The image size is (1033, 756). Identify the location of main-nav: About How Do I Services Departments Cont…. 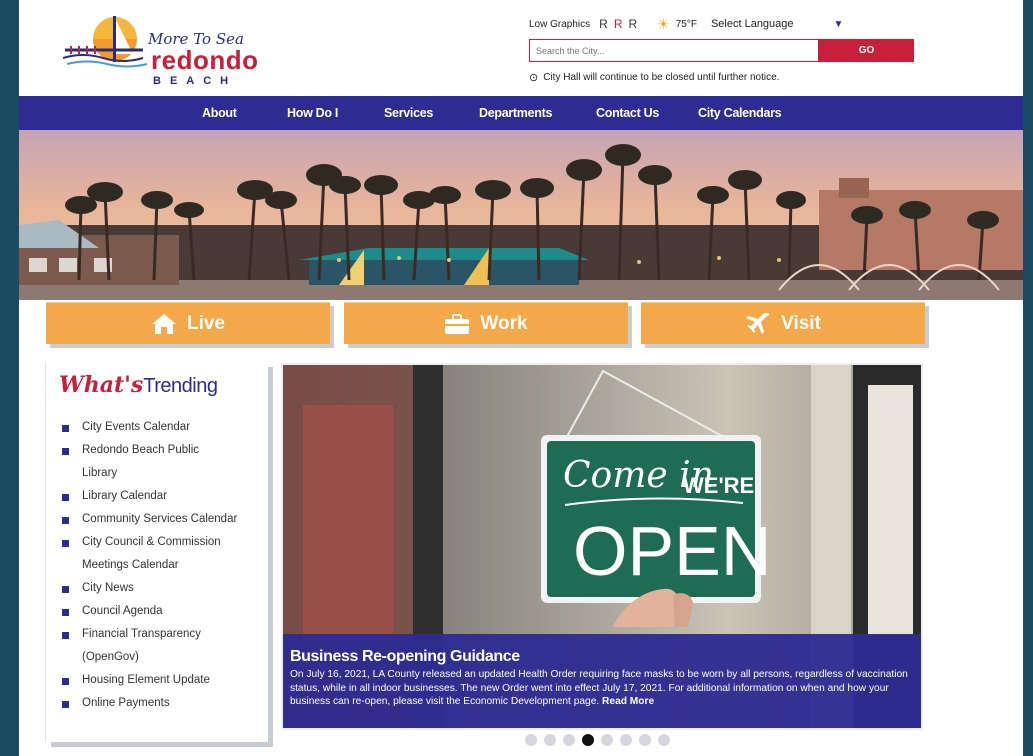
(521, 113).